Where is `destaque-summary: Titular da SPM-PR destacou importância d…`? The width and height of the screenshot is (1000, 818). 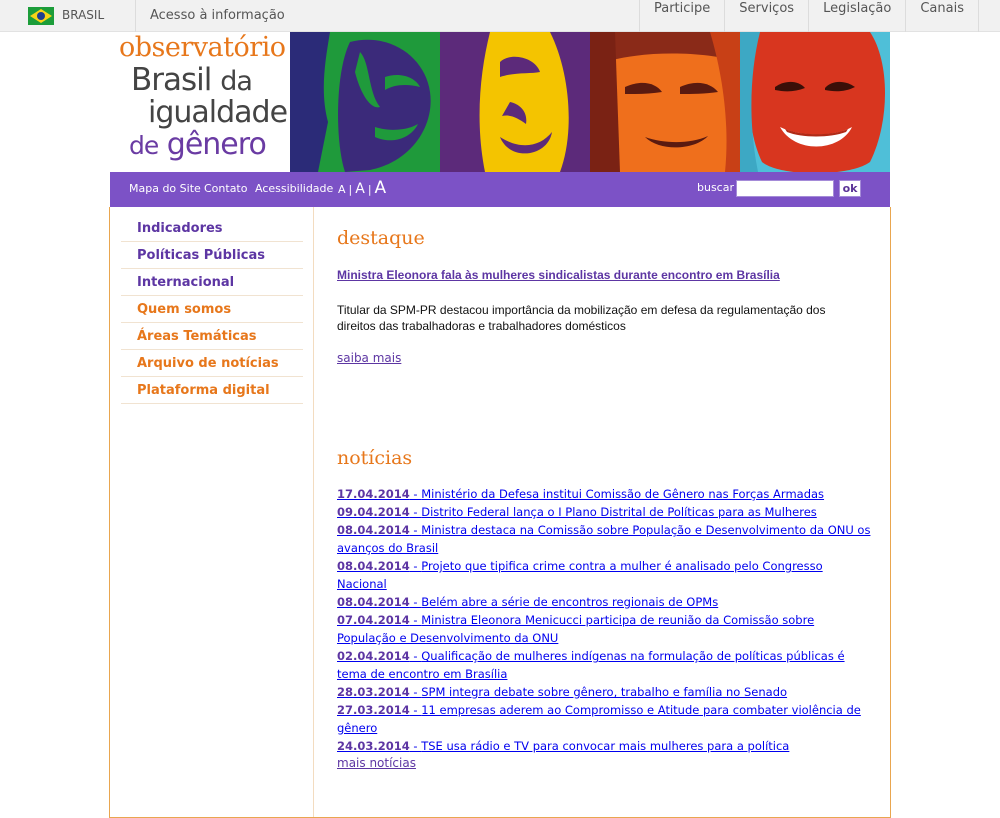 destaque-summary: Titular da SPM-PR destacou importância d… is located at coordinates (581, 318).